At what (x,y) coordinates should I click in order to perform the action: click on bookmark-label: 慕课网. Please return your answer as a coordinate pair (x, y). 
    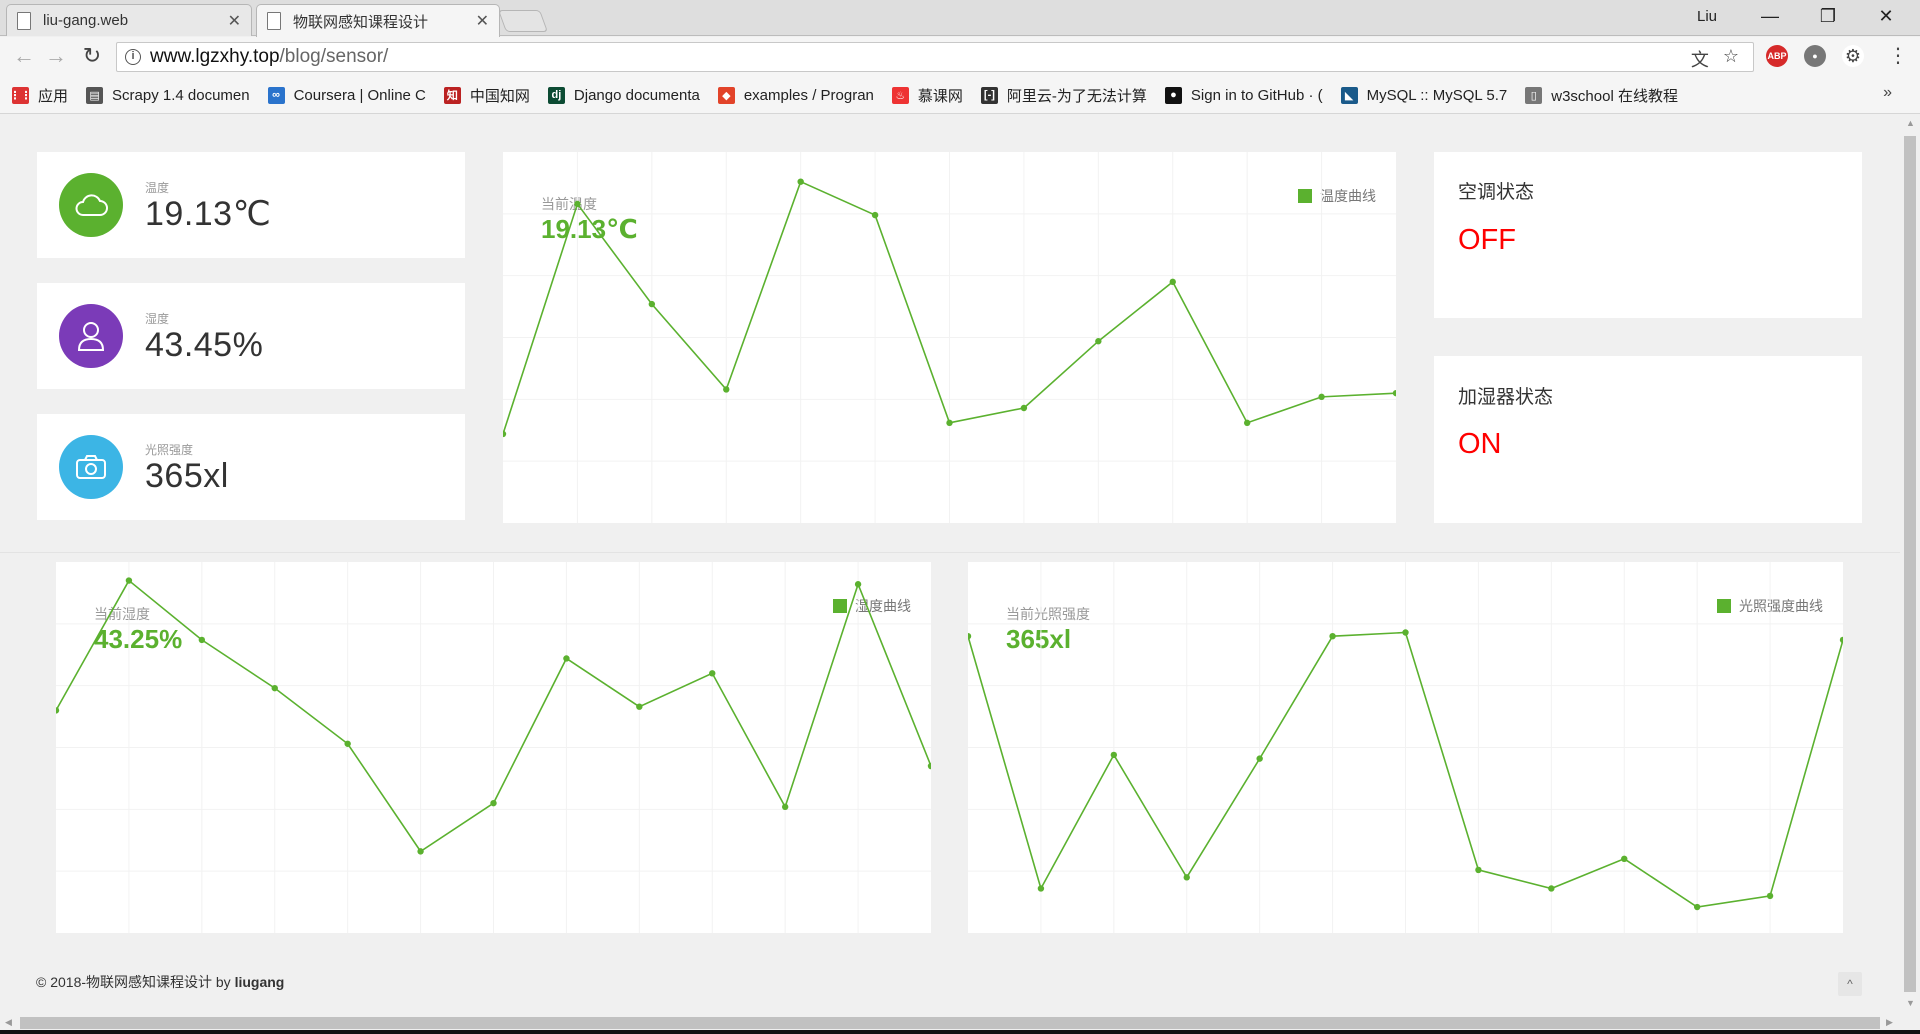
    Looking at the image, I should click on (940, 96).